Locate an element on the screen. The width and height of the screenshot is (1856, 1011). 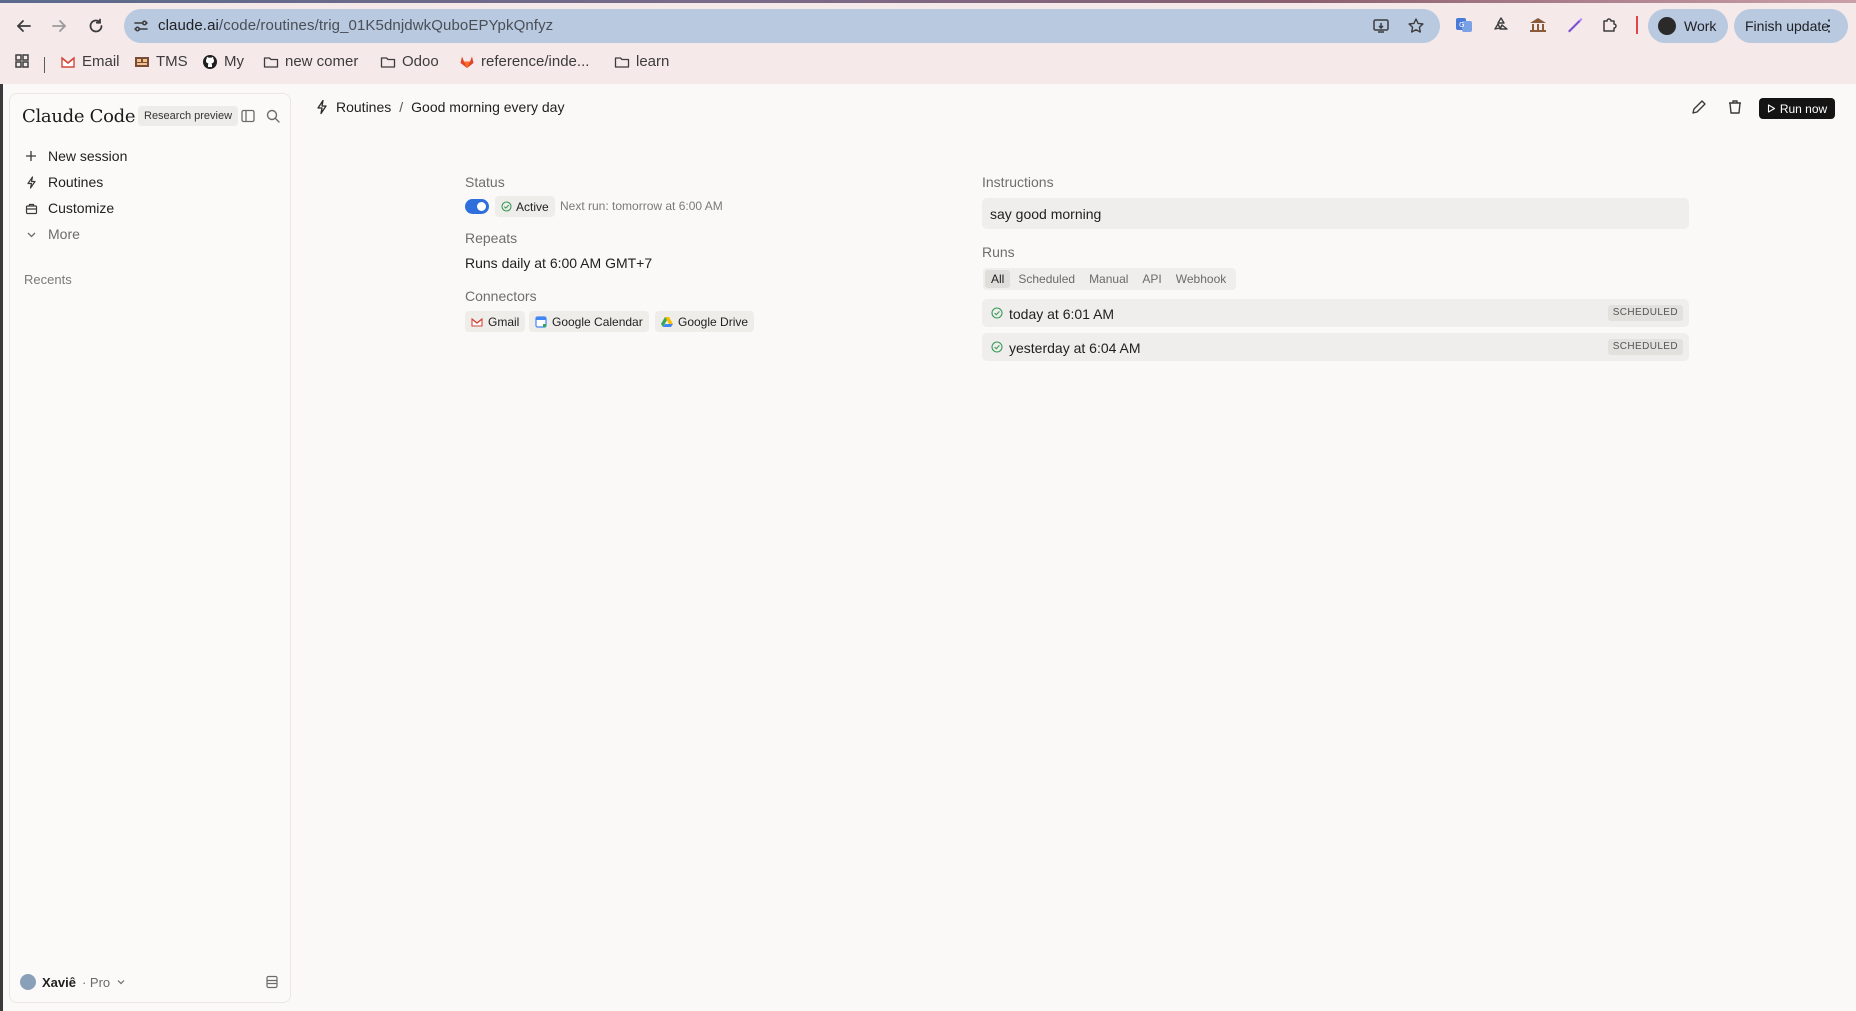
research-preview-badge: Research preview is located at coordinates (188, 116).